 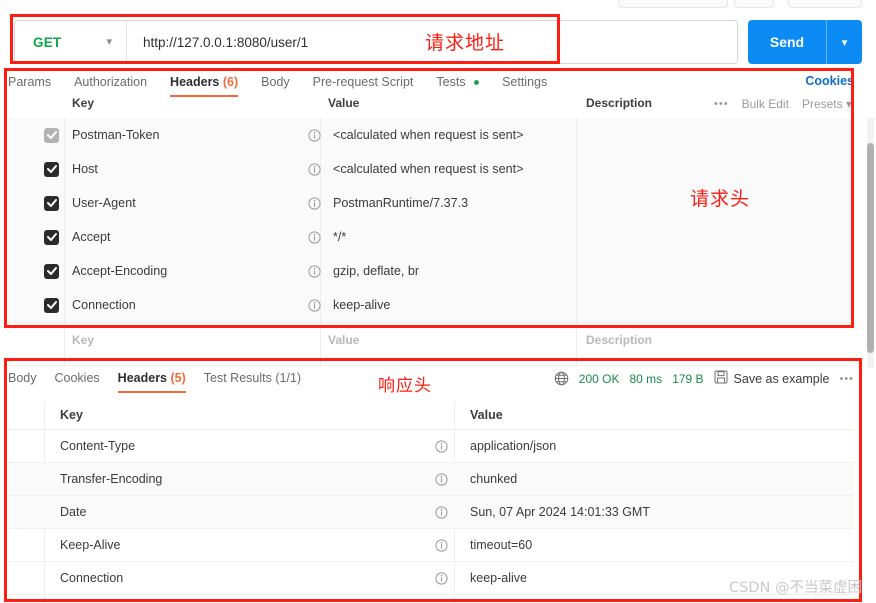 I want to click on response-status-bar: 200 OK 80 ms 179 B Save as example •••, so click(x=704, y=378).